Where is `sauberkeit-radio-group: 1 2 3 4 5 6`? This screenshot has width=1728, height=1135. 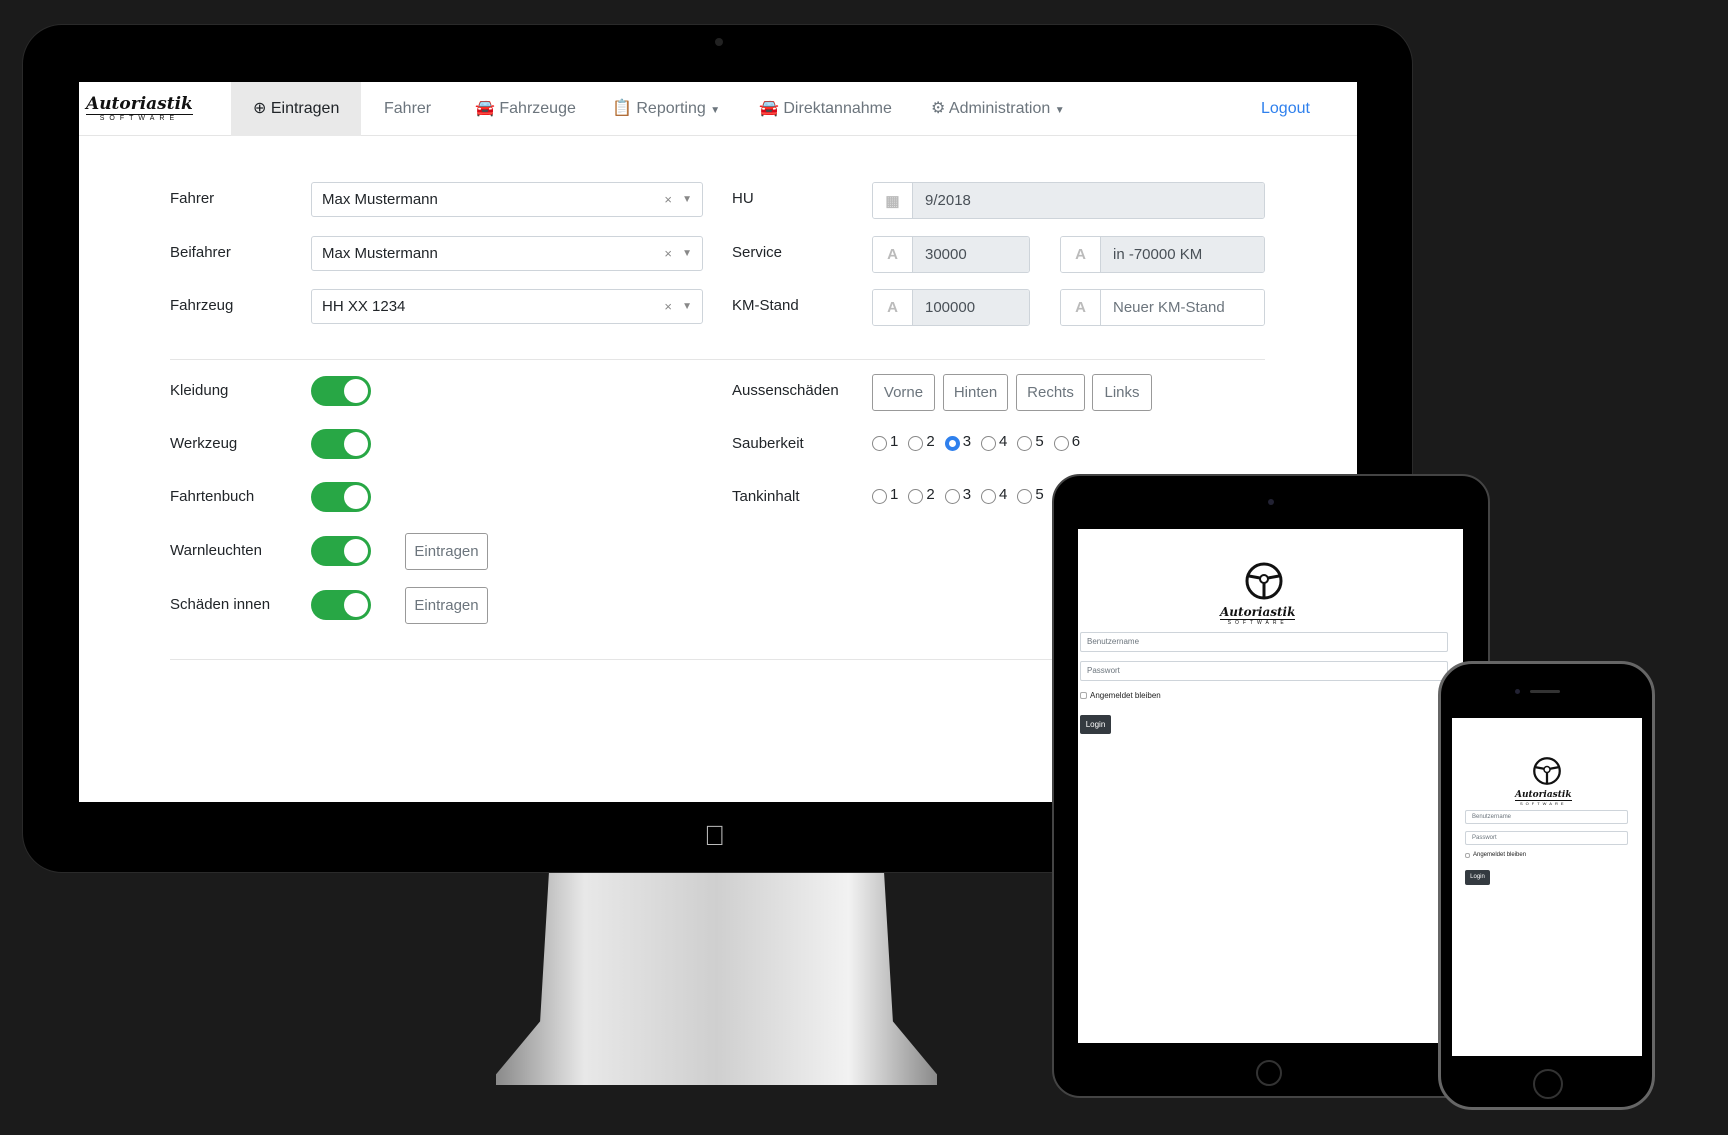 sauberkeit-radio-group: 1 2 3 4 5 6 is located at coordinates (976, 441).